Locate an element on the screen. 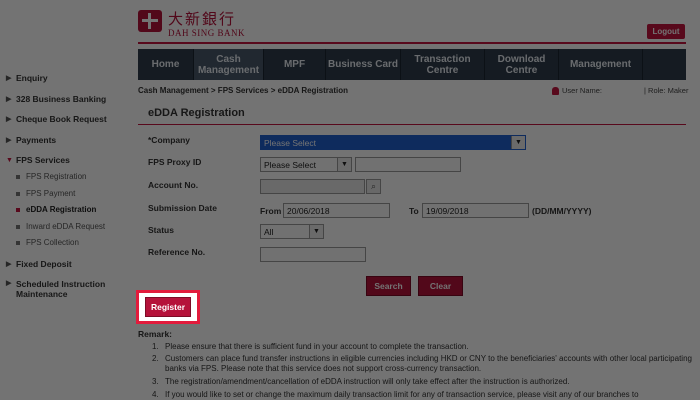 Image resolution: width=700 pixels, height=400 pixels. user-info: User Name: | Role: Maker is located at coordinates (620, 90).